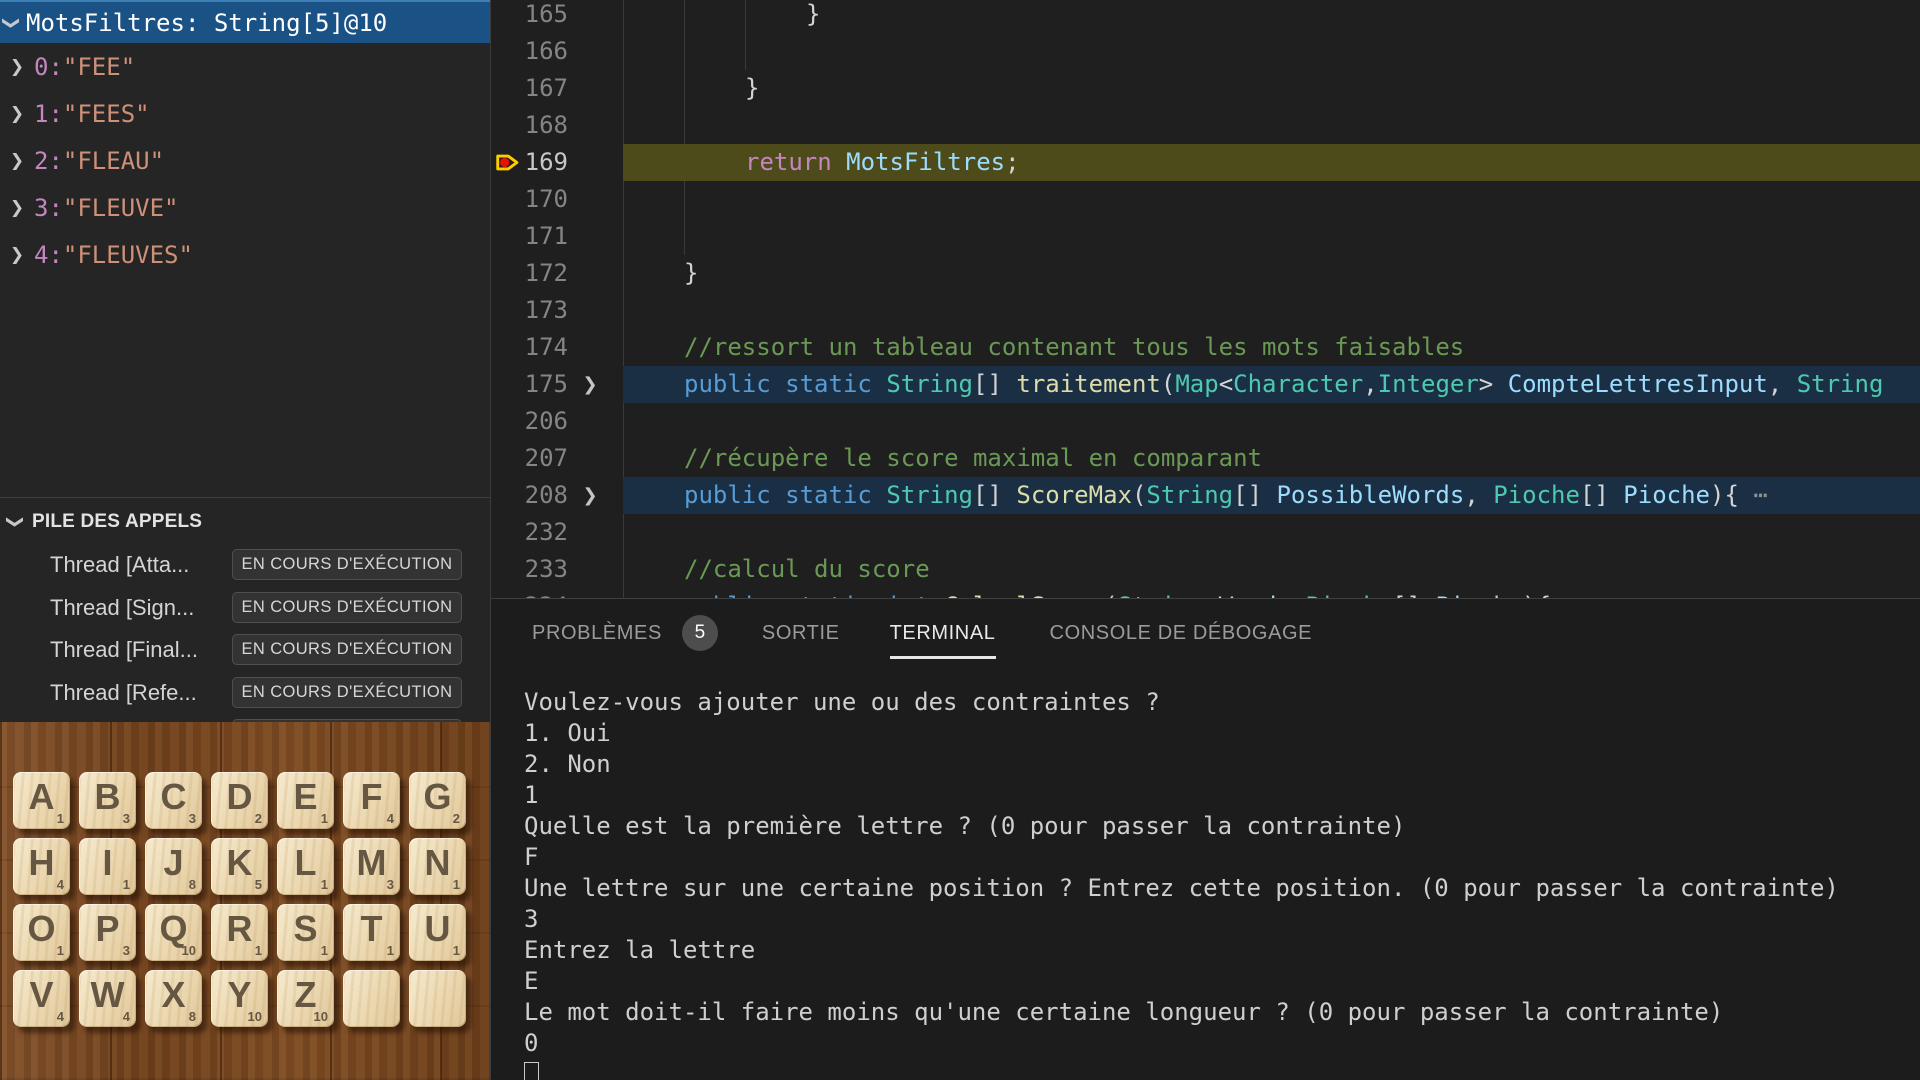 The height and width of the screenshot is (1080, 1920). Describe the element at coordinates (529, 273) in the screenshot. I see `line-number: 172` at that location.